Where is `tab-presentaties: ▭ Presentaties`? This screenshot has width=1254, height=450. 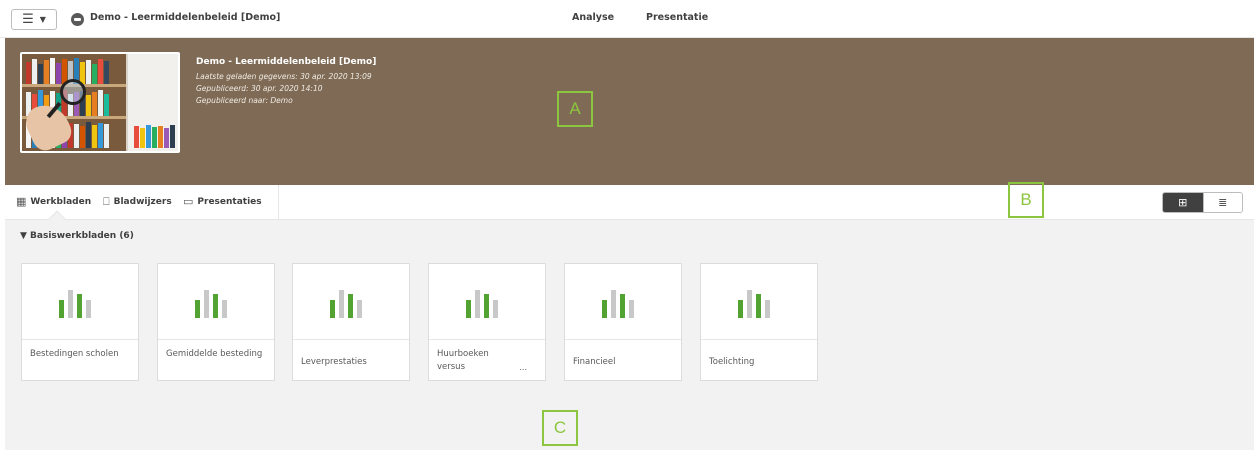
tab-presentaties: ▭ Presentaties is located at coordinates (222, 201).